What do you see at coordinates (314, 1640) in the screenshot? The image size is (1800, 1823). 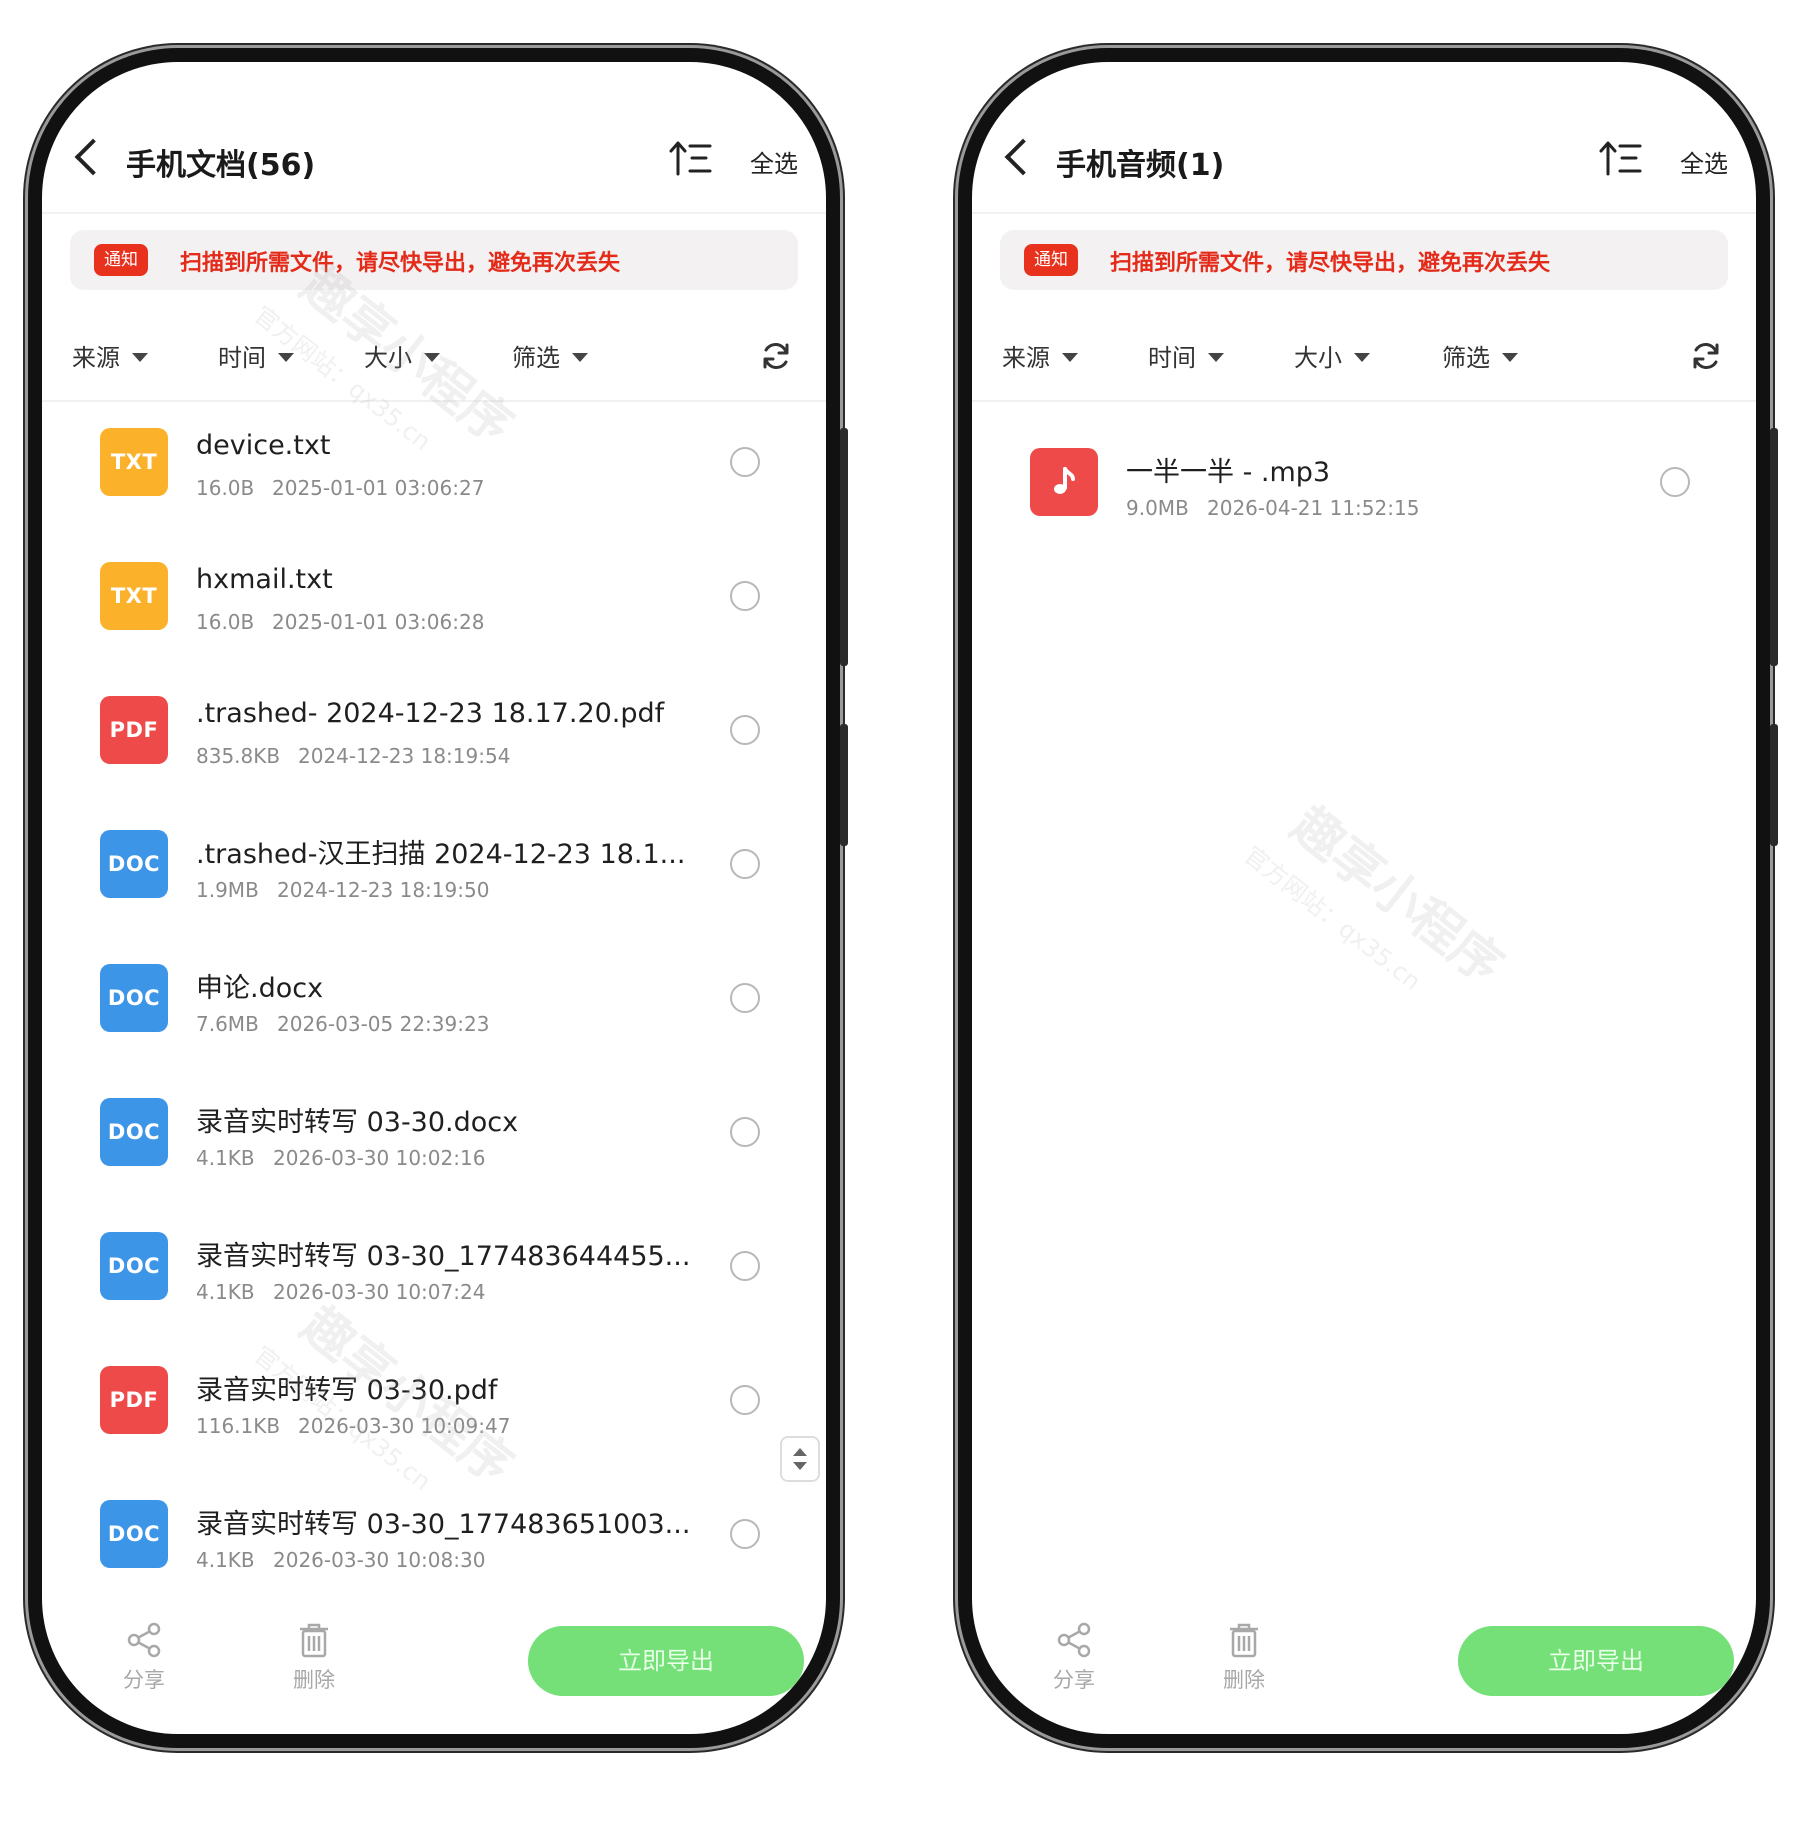 I see `trash-icon` at bounding box center [314, 1640].